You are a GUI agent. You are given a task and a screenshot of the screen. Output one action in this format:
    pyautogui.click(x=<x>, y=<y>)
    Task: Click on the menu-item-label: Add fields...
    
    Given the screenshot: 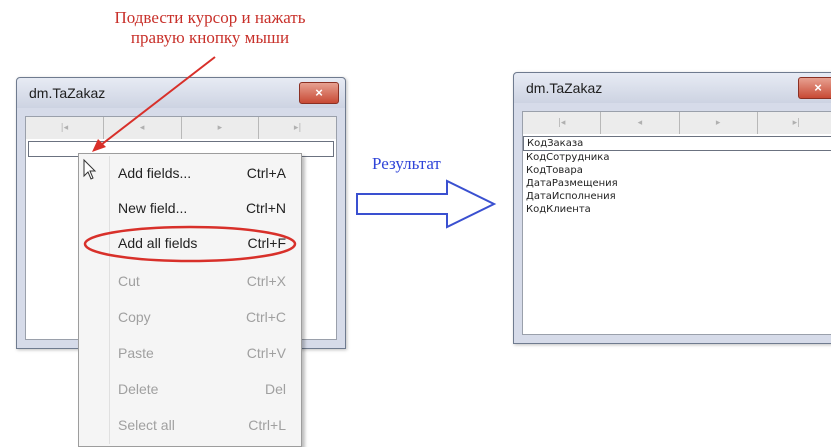 What is the action you would take?
    pyautogui.click(x=155, y=173)
    